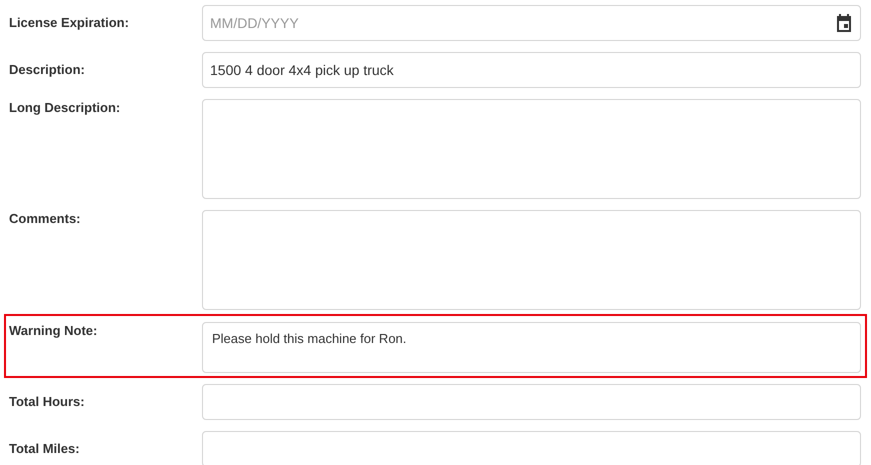 This screenshot has width=871, height=465. What do you see at coordinates (65, 108) in the screenshot?
I see `field-label: Long Description:` at bounding box center [65, 108].